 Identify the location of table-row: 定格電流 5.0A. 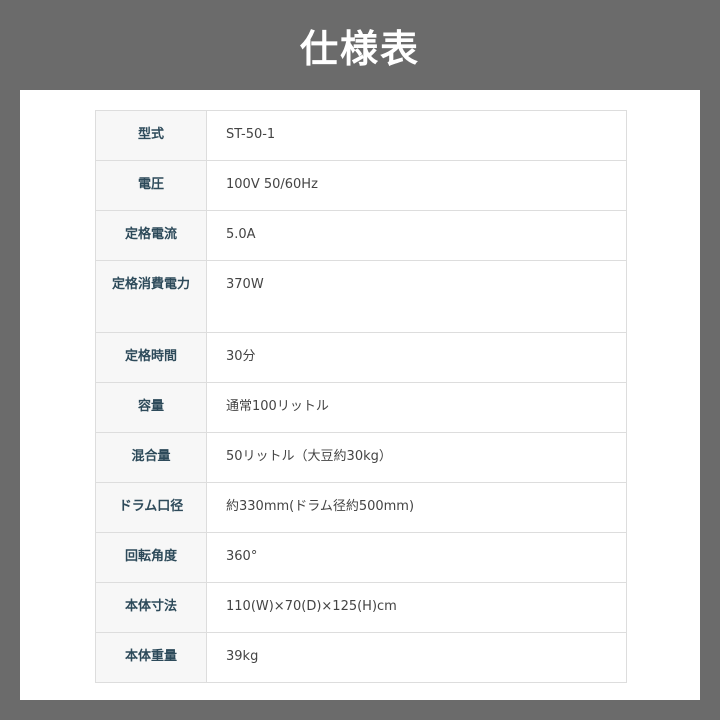
(361, 235).